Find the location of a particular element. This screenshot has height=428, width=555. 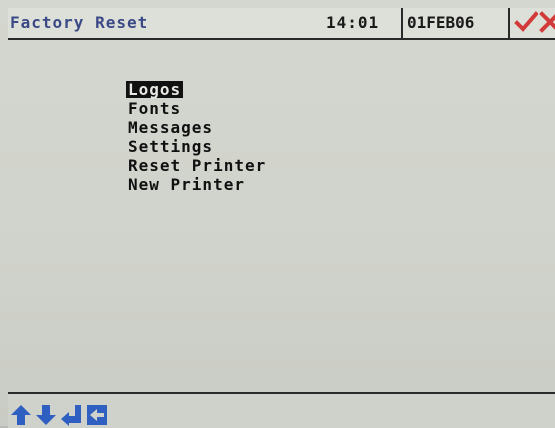

menu-item-reset-printer: Reset Printer is located at coordinates (197, 165).